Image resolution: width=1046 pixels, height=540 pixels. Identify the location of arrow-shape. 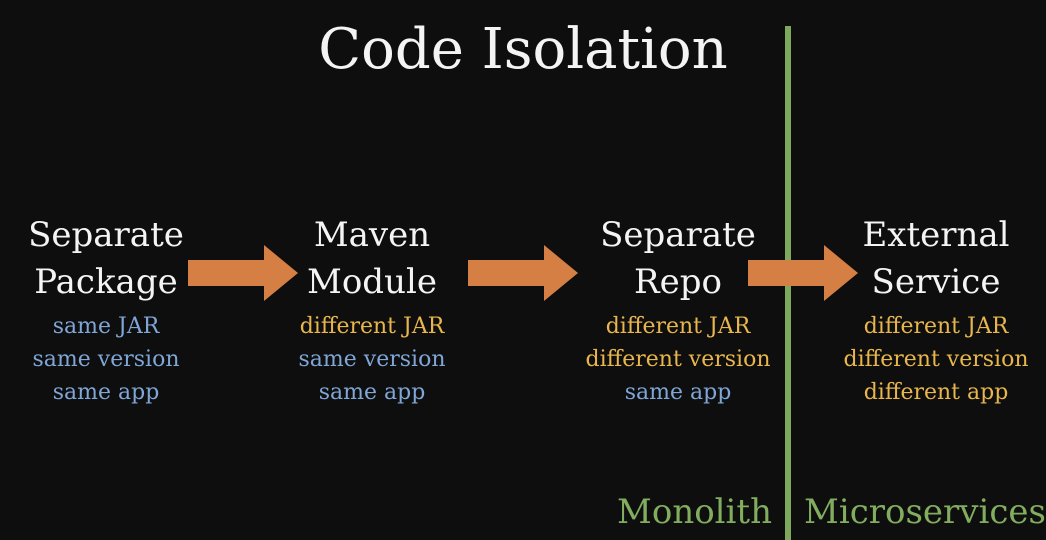
(523, 273).